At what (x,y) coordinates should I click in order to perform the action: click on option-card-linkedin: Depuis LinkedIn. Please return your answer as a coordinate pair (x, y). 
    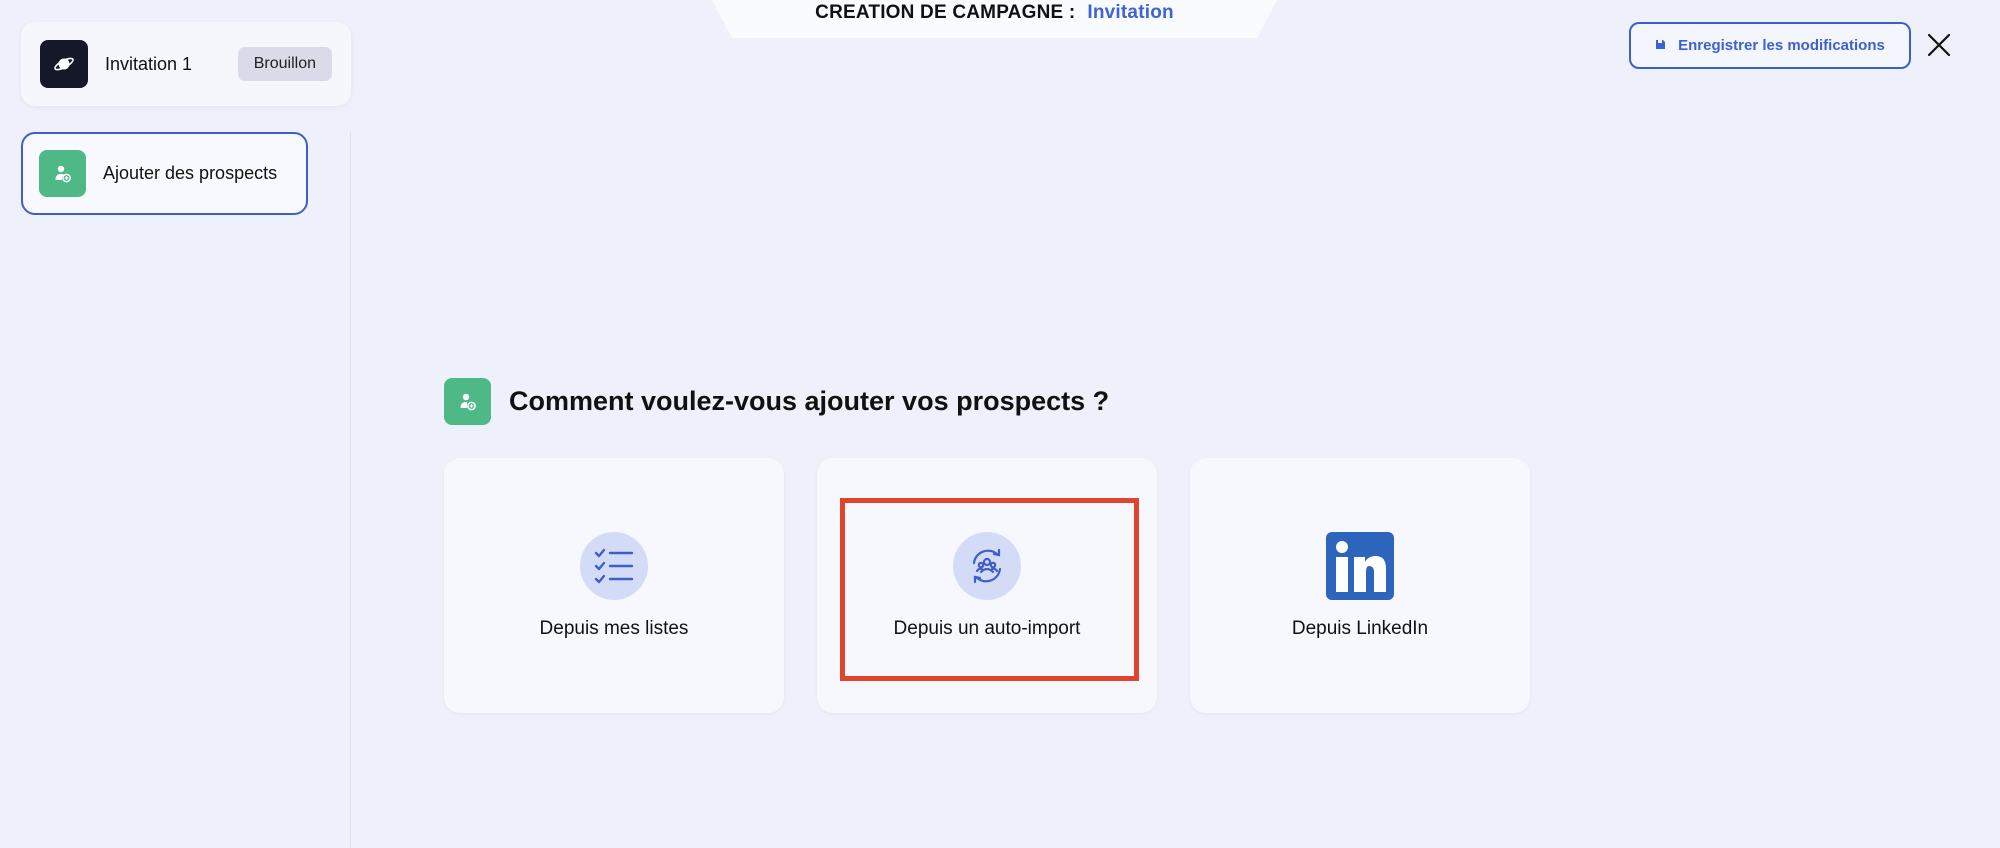
    Looking at the image, I should click on (1360, 585).